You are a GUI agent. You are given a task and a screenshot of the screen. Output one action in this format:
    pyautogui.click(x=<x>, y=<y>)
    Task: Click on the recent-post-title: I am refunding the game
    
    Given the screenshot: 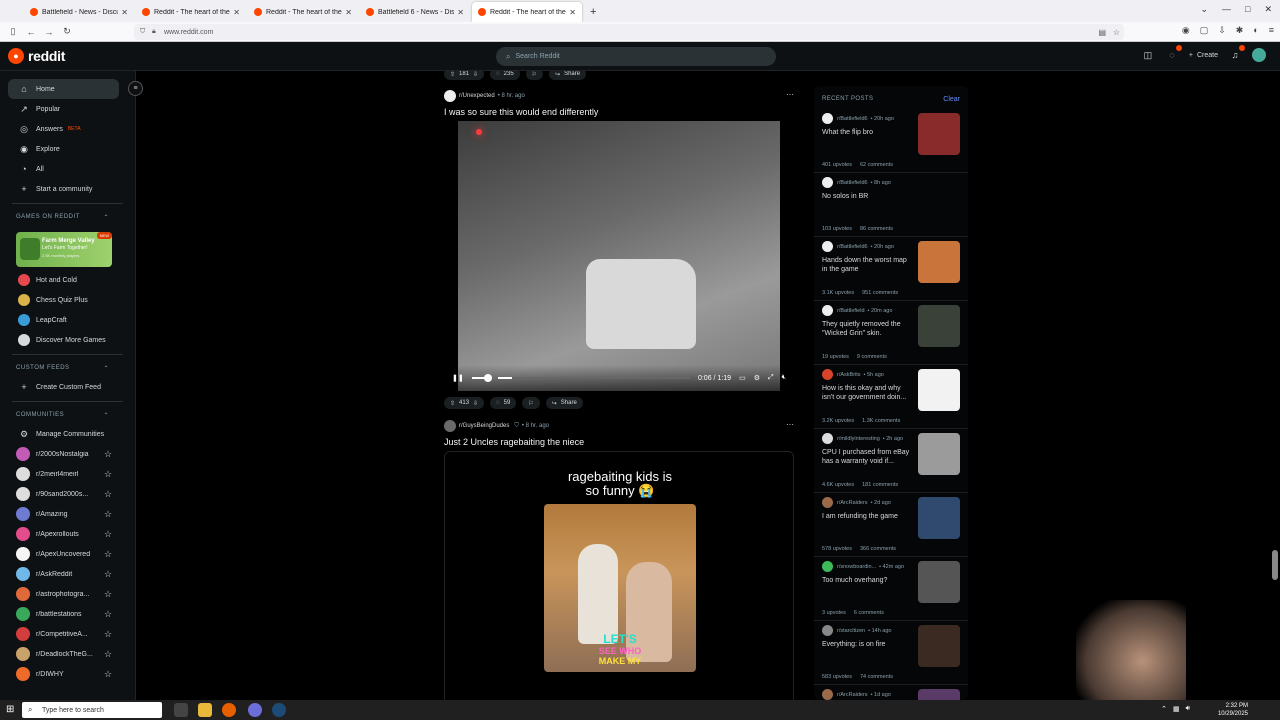 What is the action you would take?
    pyautogui.click(x=868, y=516)
    